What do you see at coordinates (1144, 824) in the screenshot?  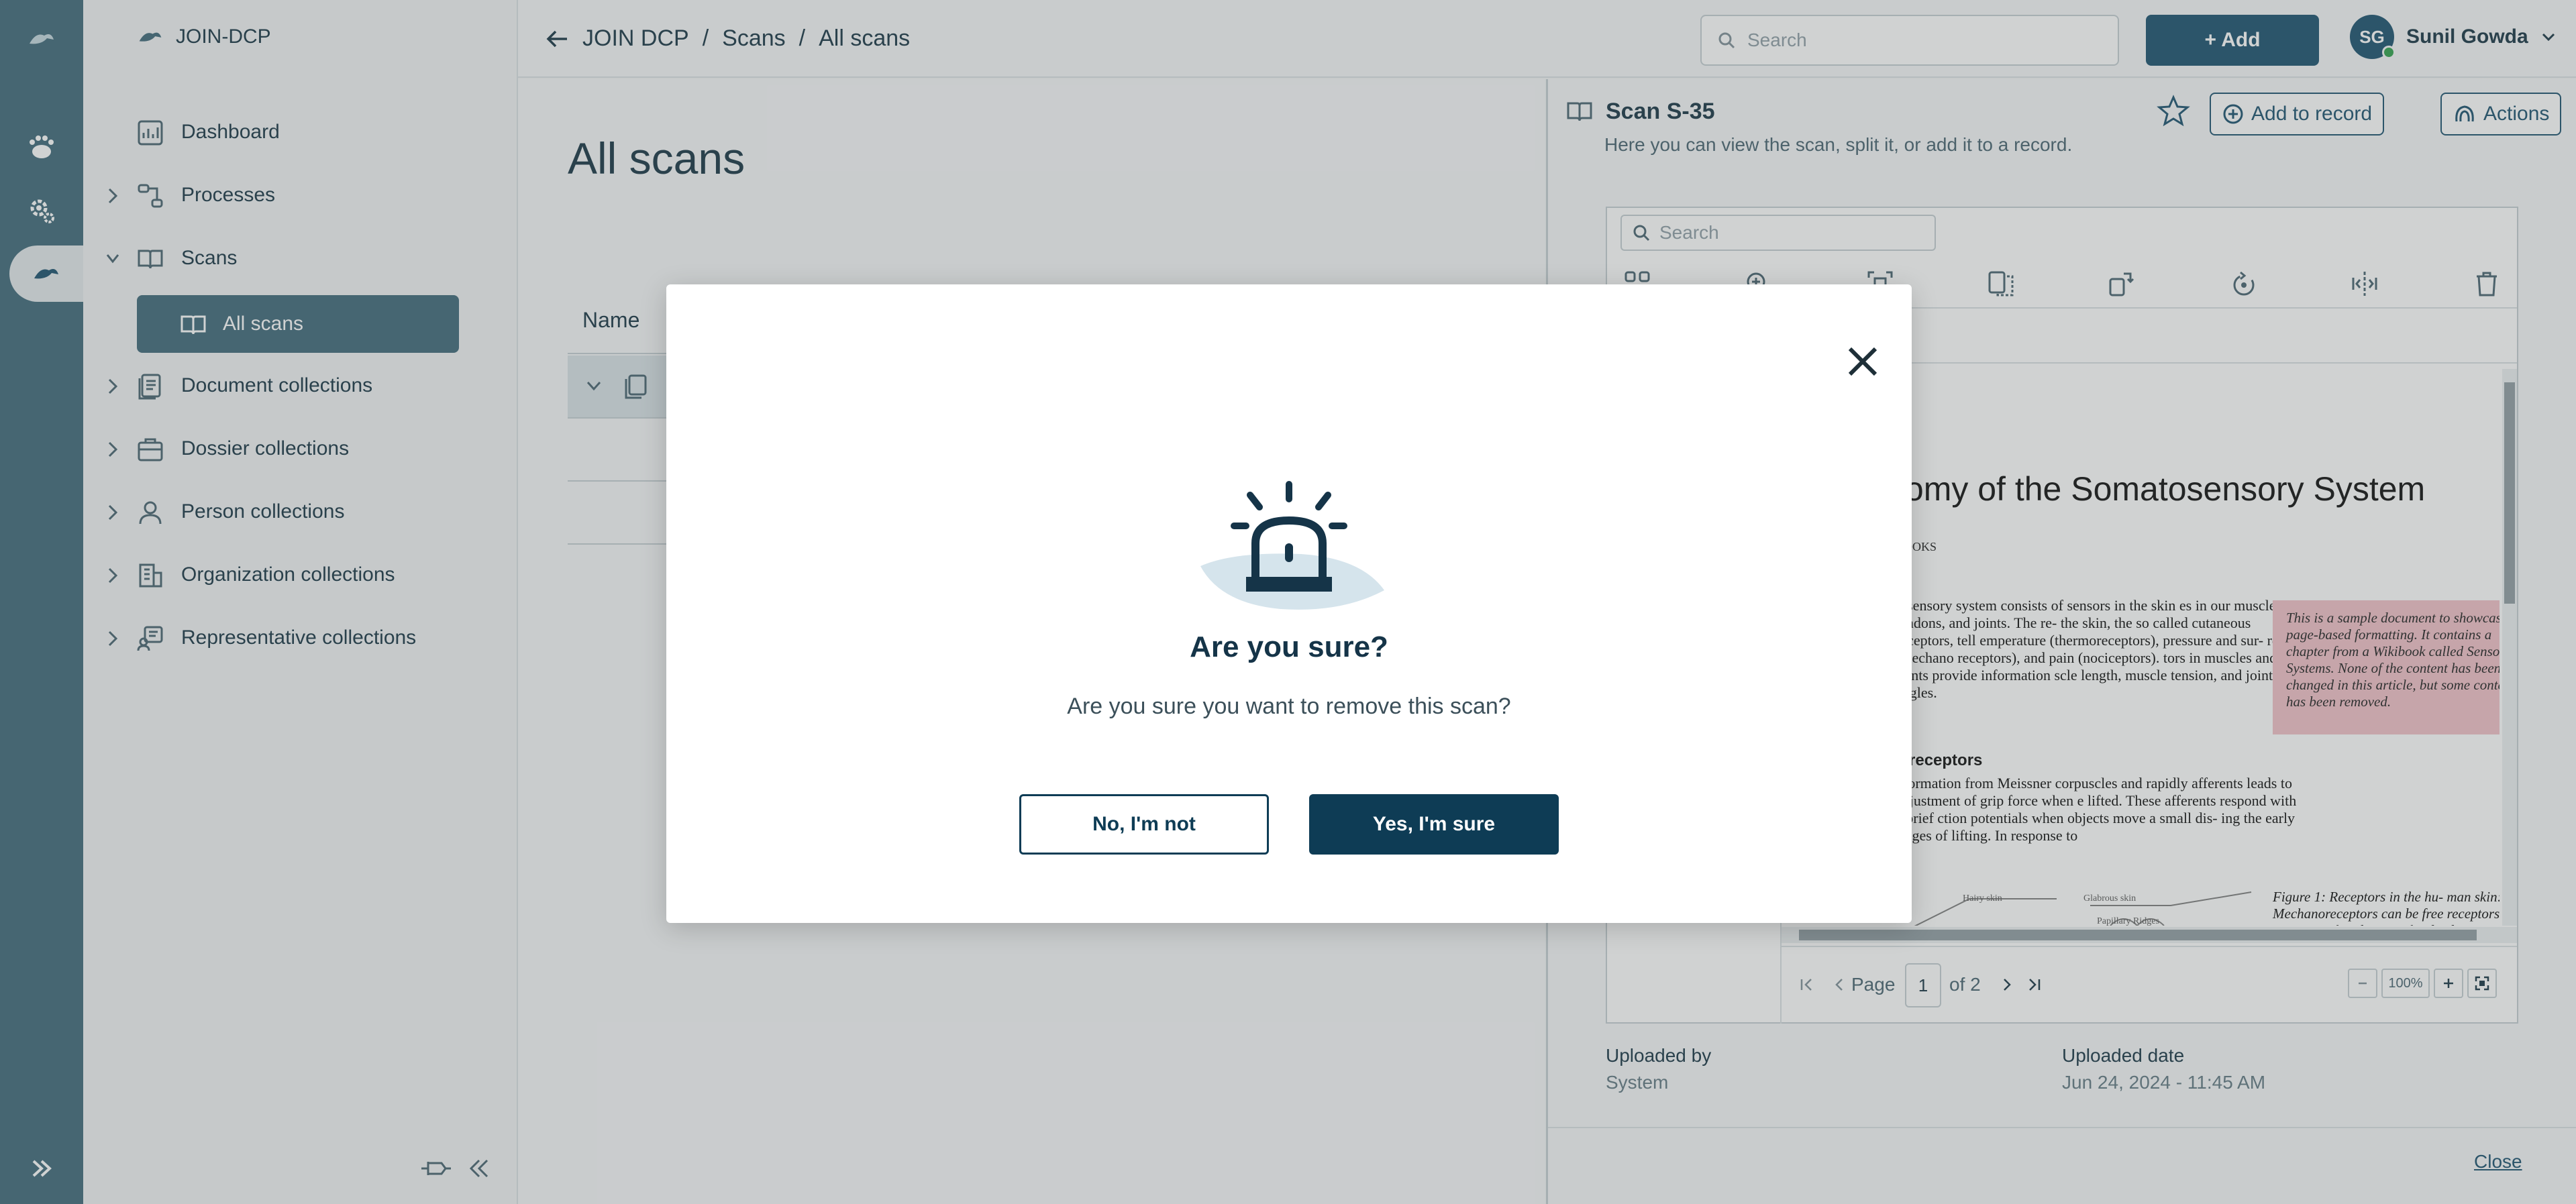 I see `cancel-button: No, I'm not` at bounding box center [1144, 824].